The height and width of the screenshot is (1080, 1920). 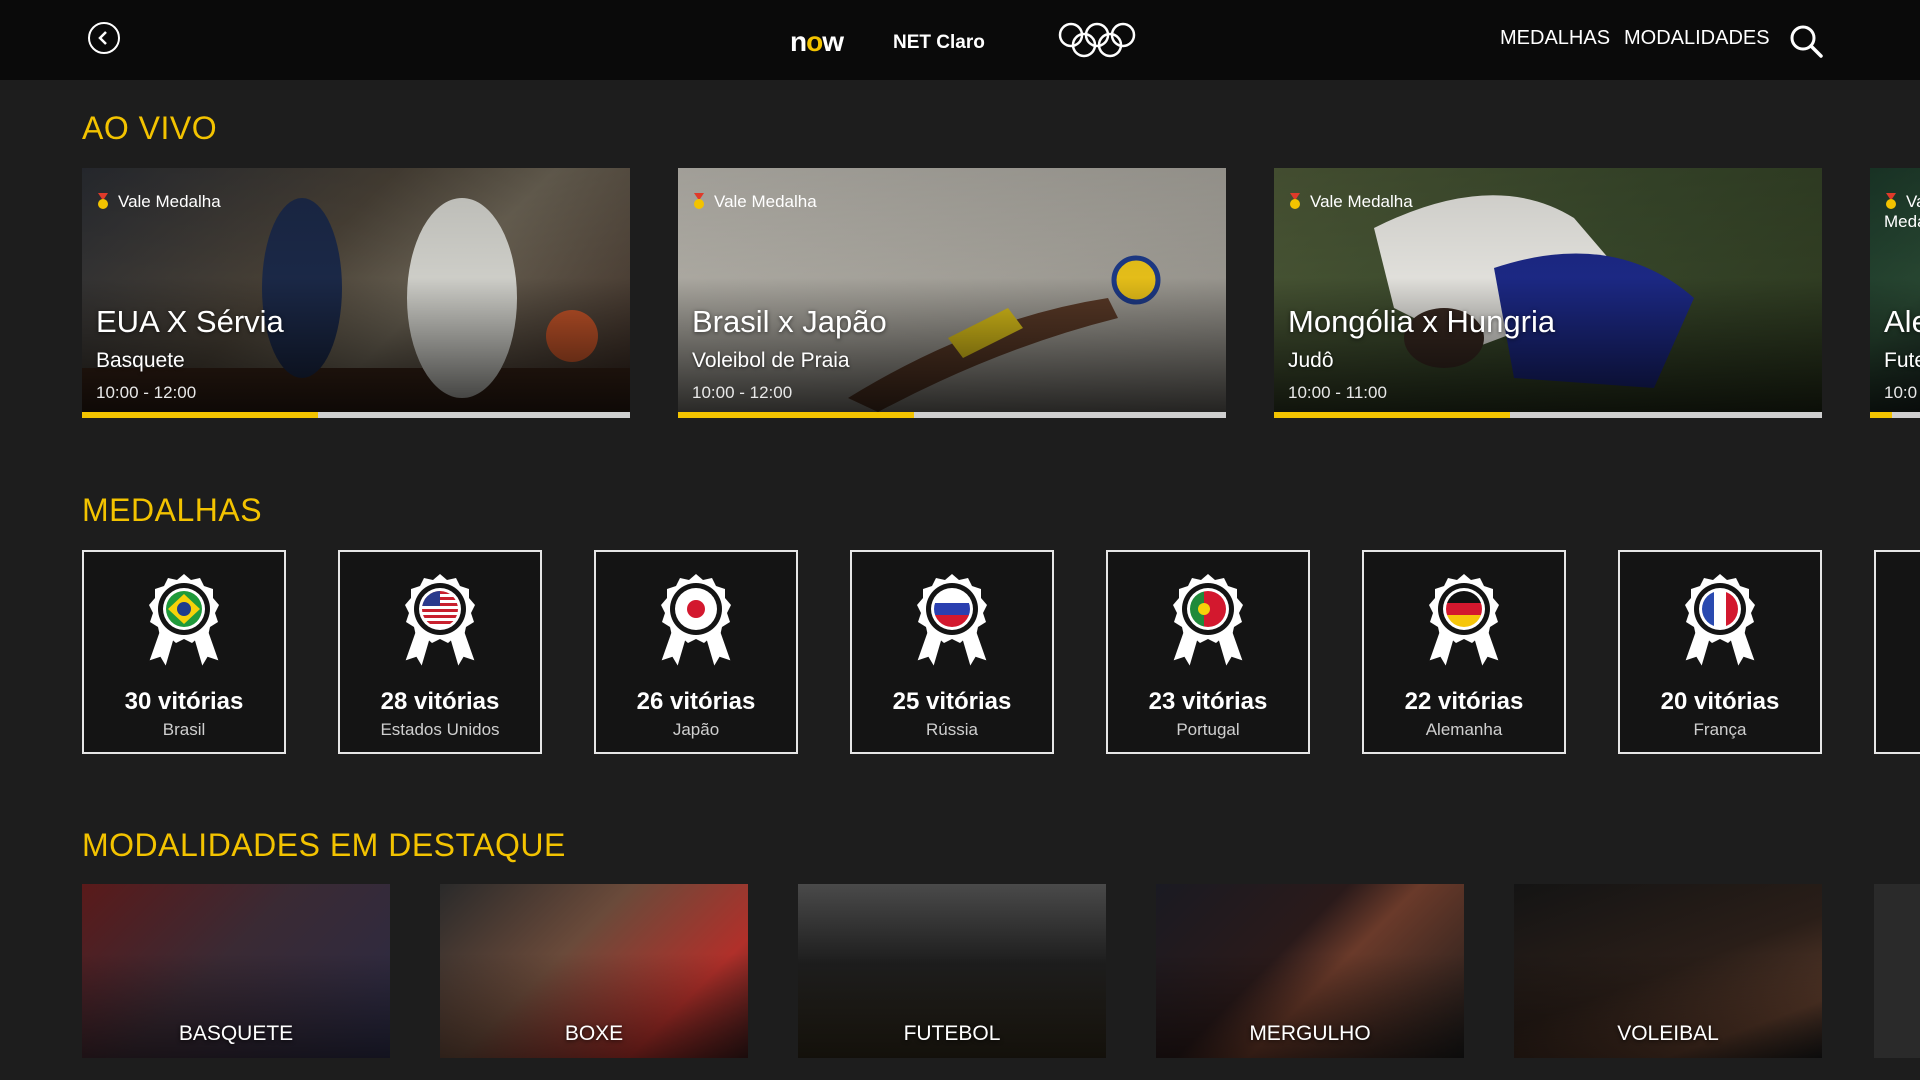 I want to click on sport-label: MERGULHO, so click(x=1310, y=1033).